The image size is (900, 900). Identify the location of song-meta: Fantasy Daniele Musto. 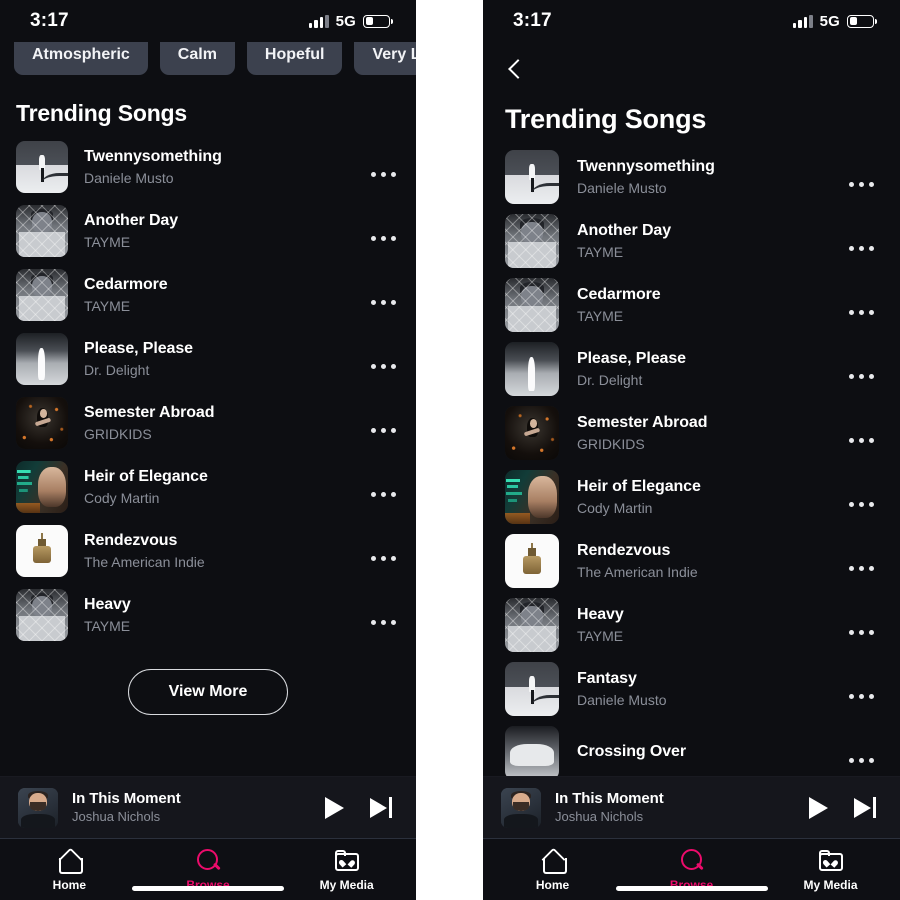
(702, 689).